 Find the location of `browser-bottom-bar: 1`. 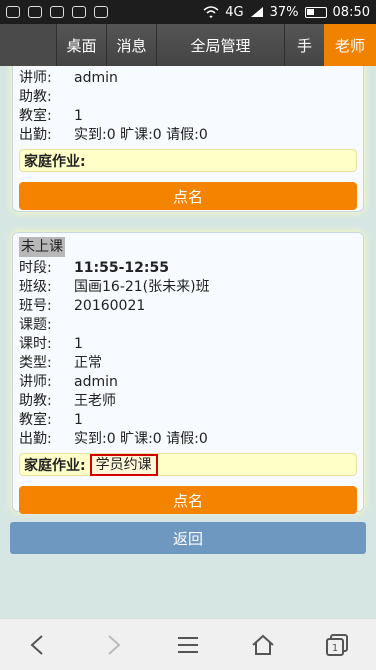

browser-bottom-bar: 1 is located at coordinates (188, 644).